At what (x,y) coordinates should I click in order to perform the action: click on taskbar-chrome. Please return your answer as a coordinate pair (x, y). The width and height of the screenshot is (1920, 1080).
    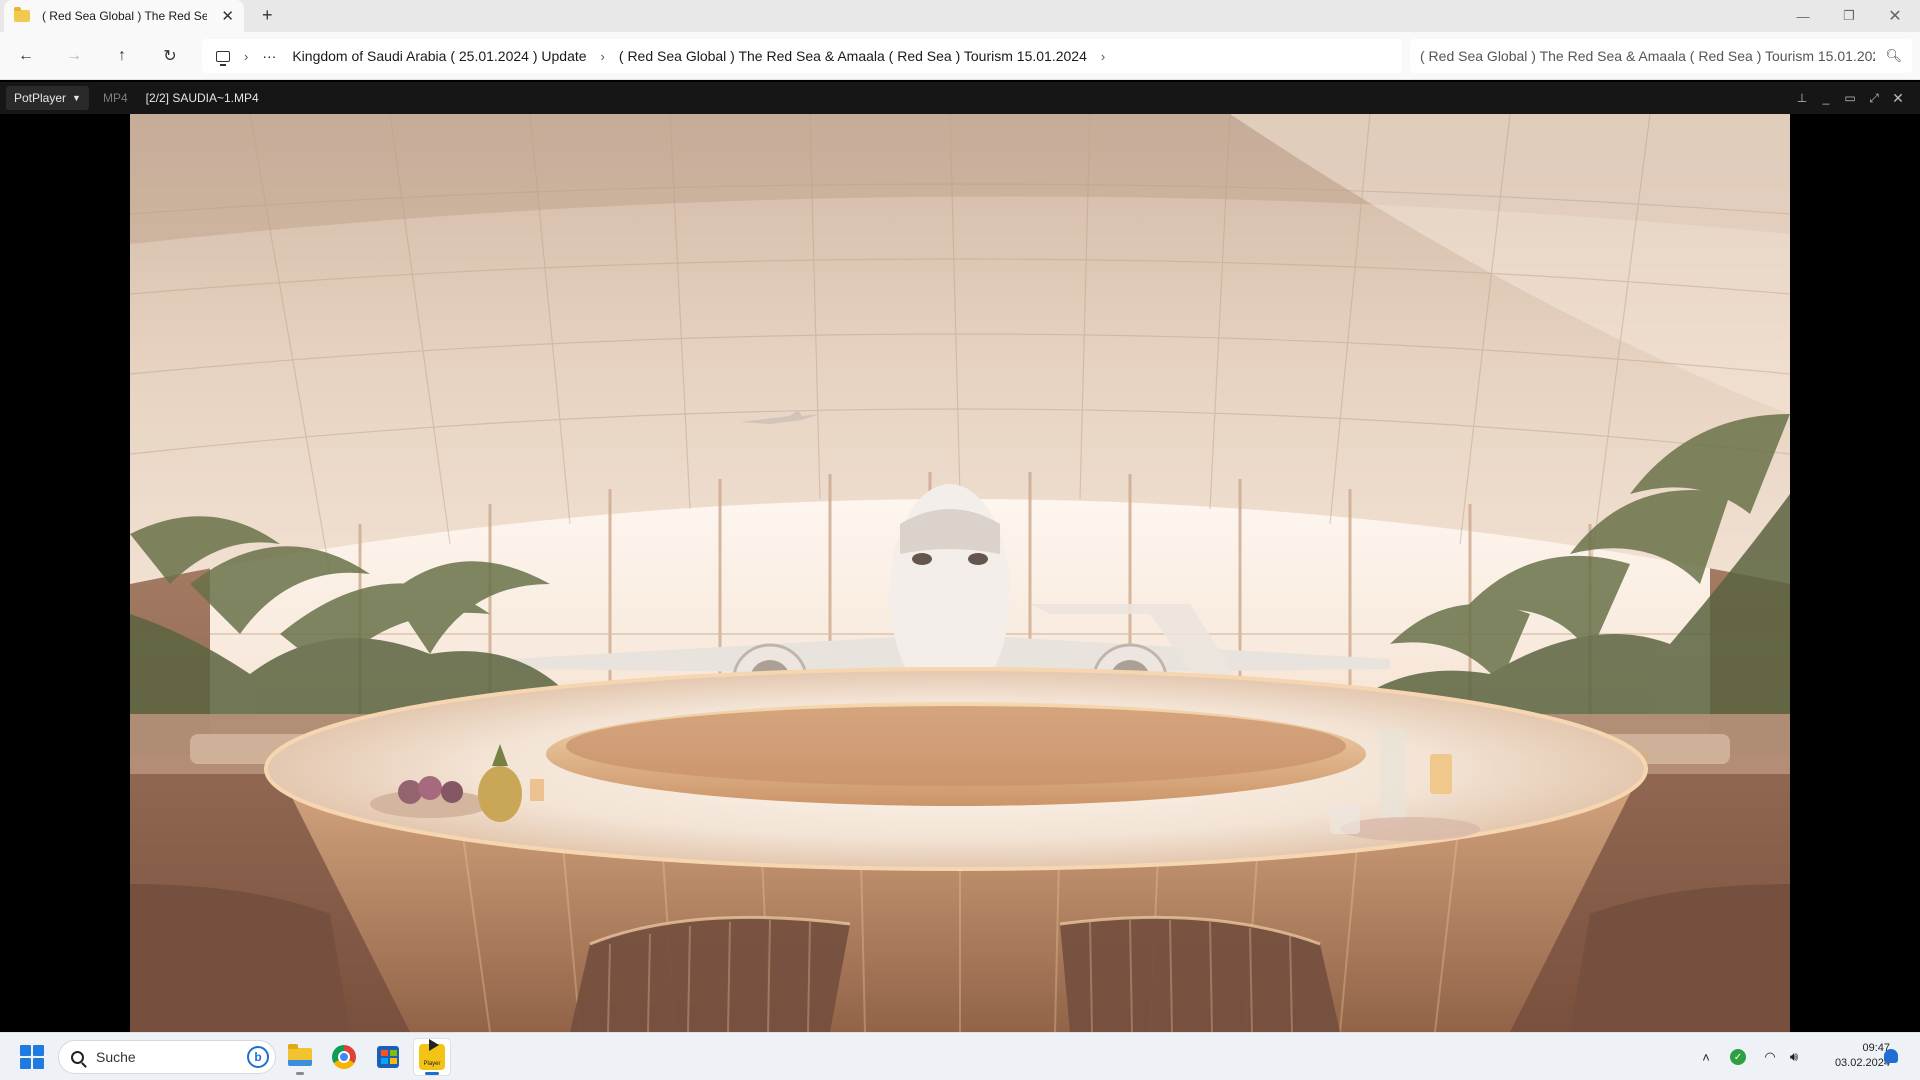
    Looking at the image, I should click on (344, 1057).